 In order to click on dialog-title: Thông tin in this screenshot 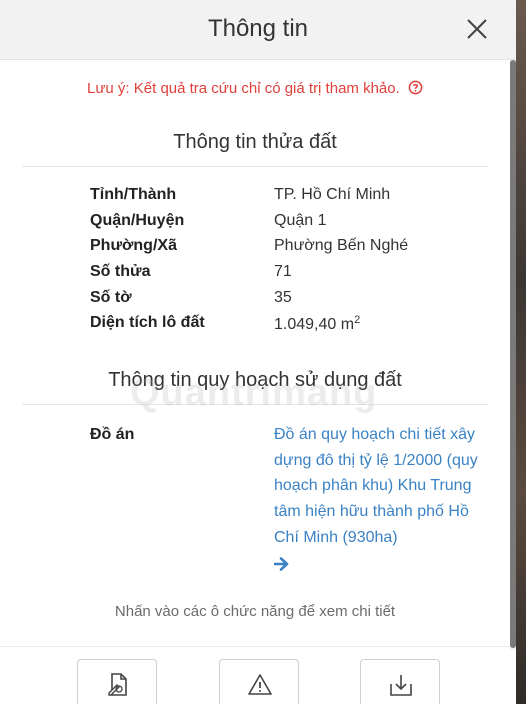, I will do `click(258, 28)`.